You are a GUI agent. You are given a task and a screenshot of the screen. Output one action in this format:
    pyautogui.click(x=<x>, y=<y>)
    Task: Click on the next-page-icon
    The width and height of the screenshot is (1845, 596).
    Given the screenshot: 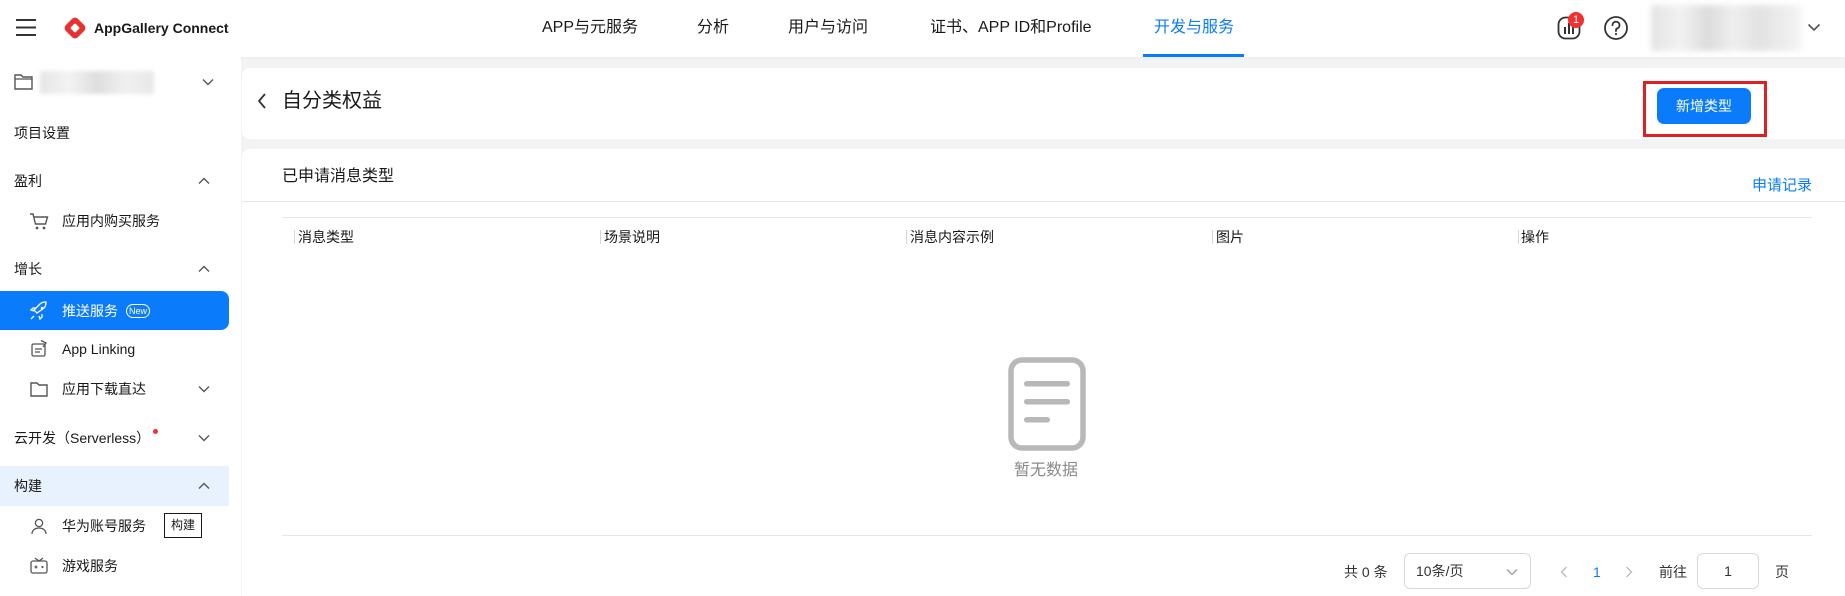 What is the action you would take?
    pyautogui.click(x=1629, y=572)
    